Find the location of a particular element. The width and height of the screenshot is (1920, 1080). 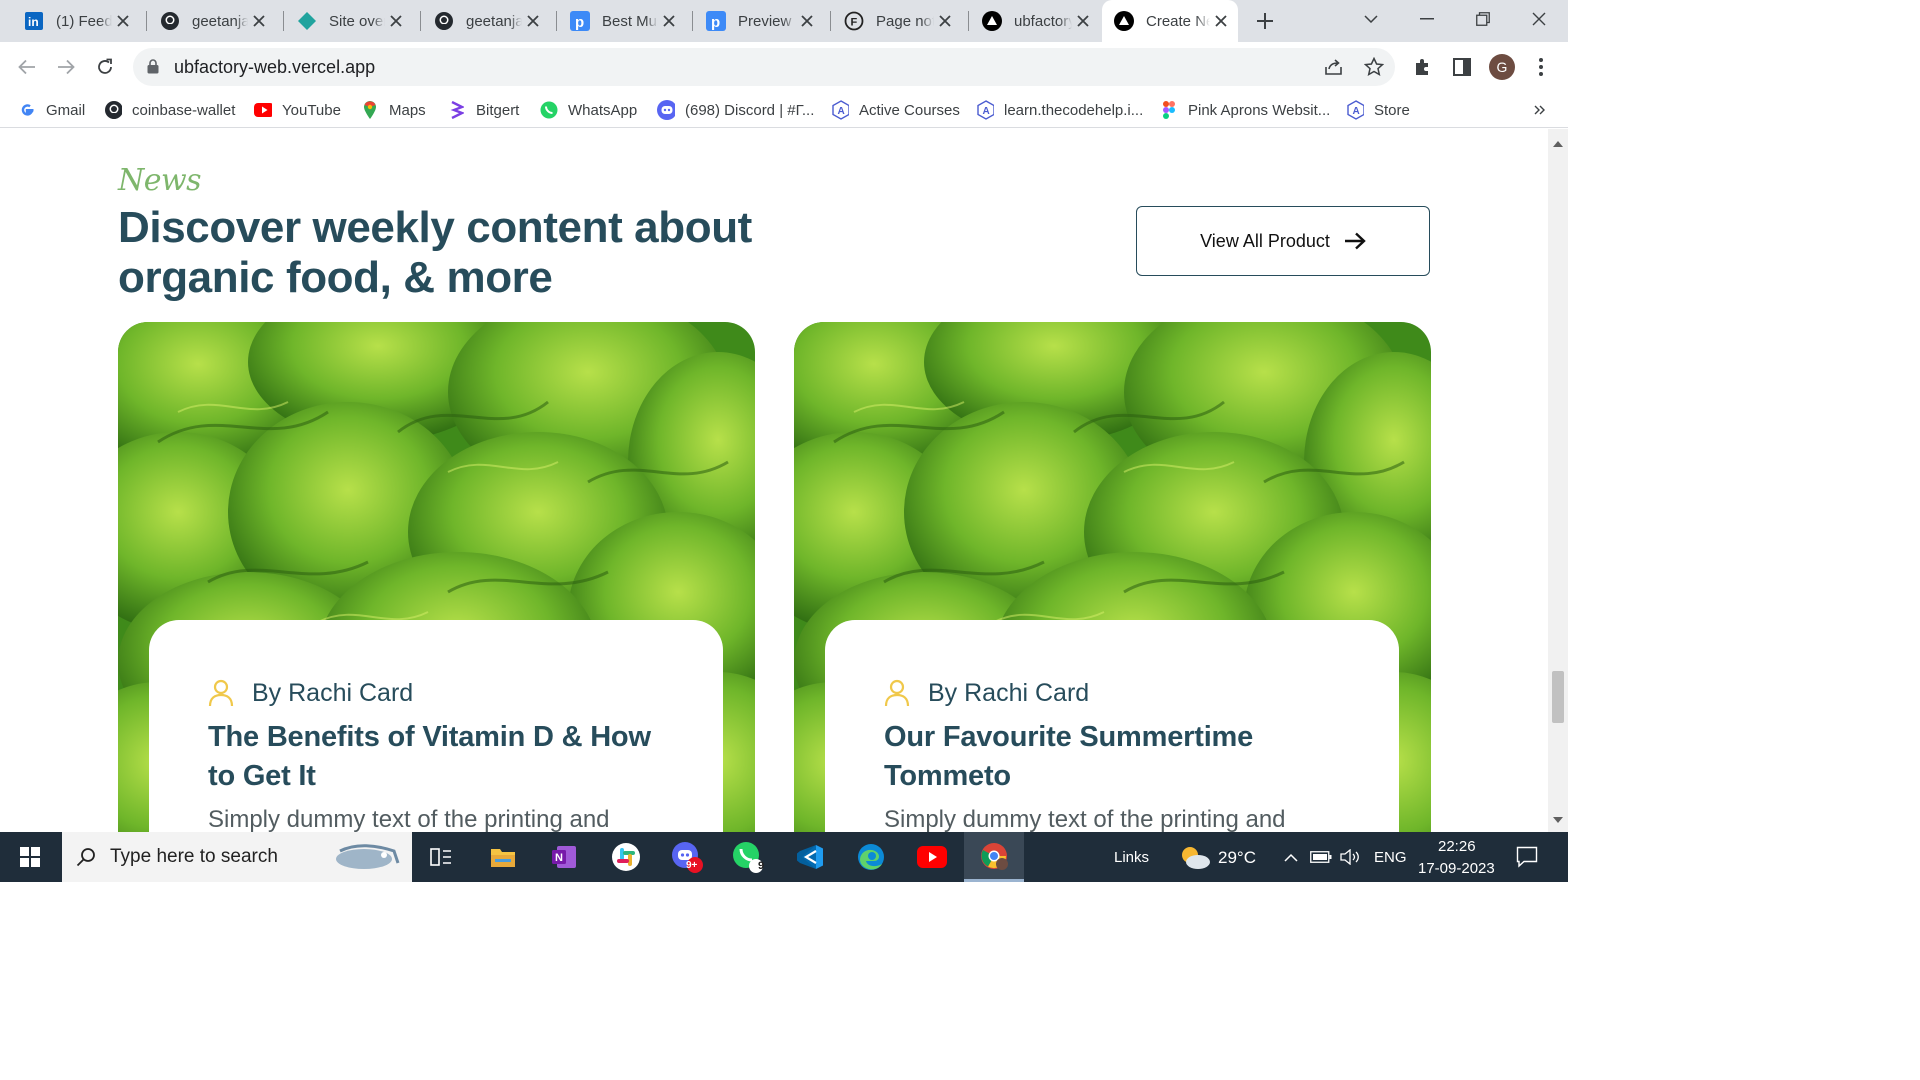

tab-preview: p Preview is located at coordinates (759, 21).